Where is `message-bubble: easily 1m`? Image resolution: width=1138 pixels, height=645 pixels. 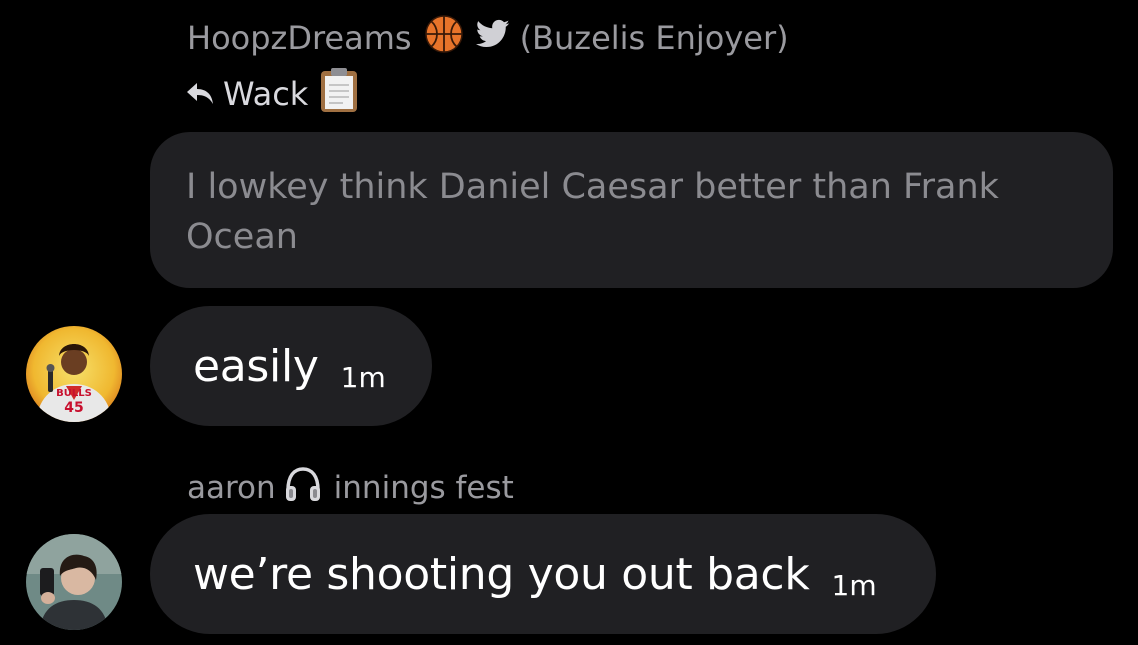
message-bubble: easily 1m is located at coordinates (291, 366).